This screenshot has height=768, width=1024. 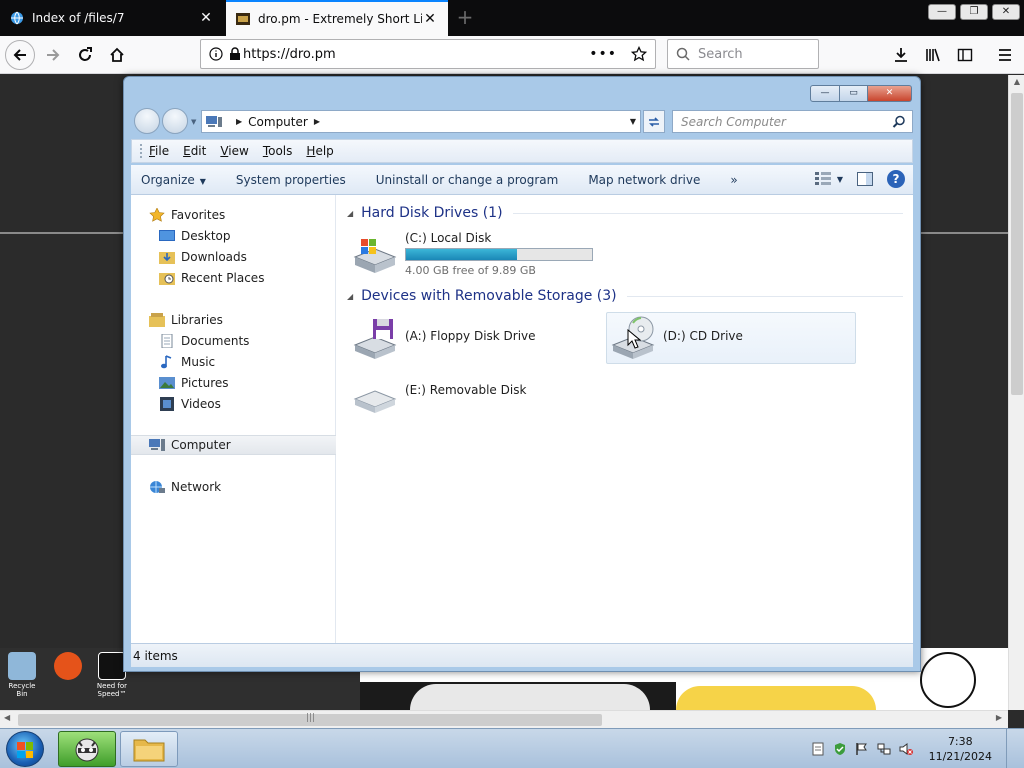 I want to click on more-commands-button: », so click(x=733, y=180).